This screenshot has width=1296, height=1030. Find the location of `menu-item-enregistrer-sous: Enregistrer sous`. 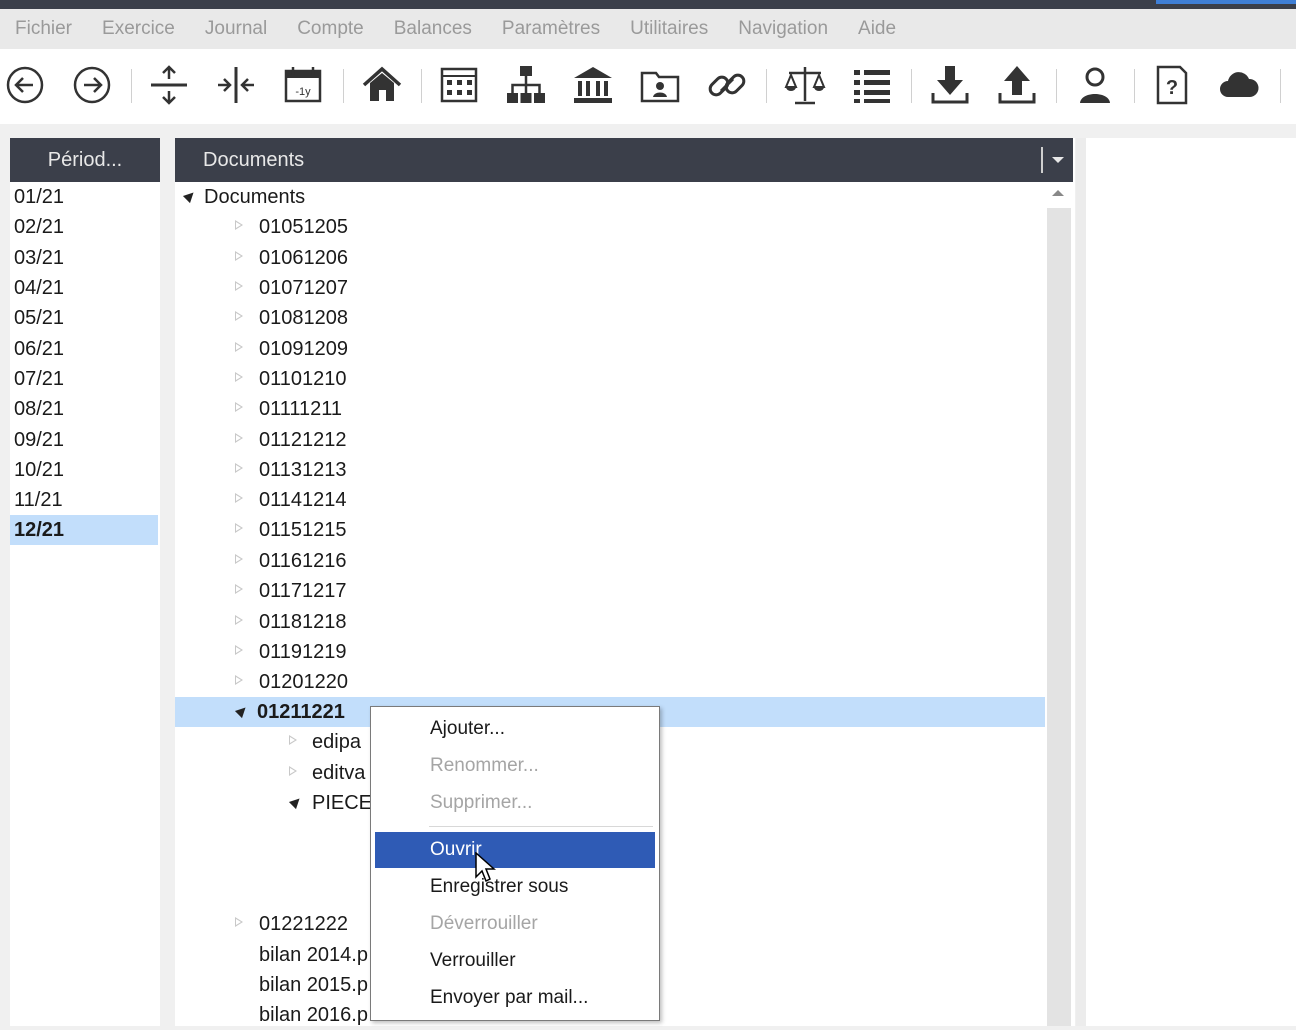

menu-item-enregistrer-sous: Enregistrer sous is located at coordinates (515, 887).